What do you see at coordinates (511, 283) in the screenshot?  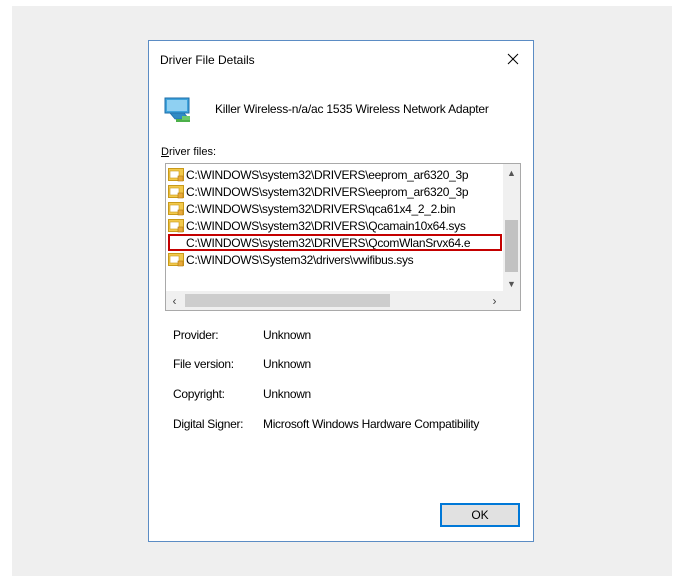 I see `chevron-down-icon: ▼` at bounding box center [511, 283].